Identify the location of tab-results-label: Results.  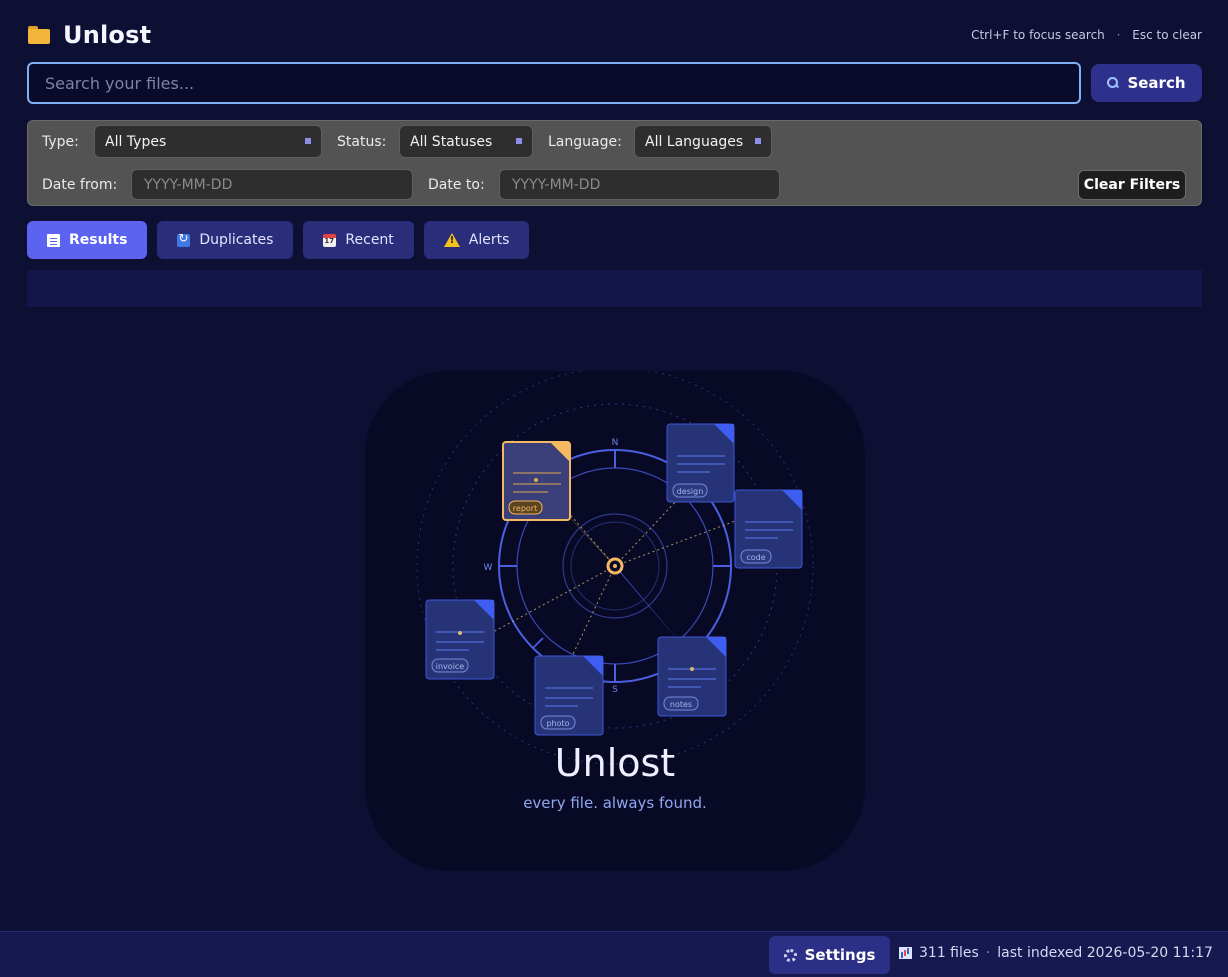
(98, 240).